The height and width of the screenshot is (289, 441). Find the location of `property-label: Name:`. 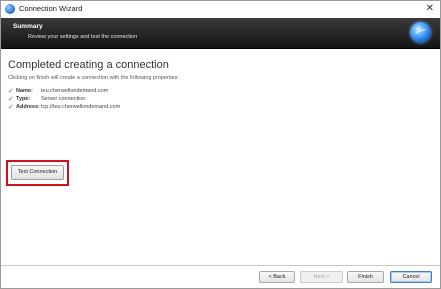

property-label: Name: is located at coordinates (24, 91).